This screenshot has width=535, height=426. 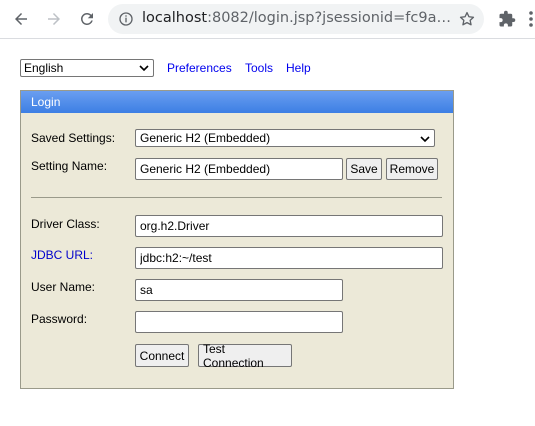 I want to click on setting-name-label: Setting Name:, so click(x=69, y=166).